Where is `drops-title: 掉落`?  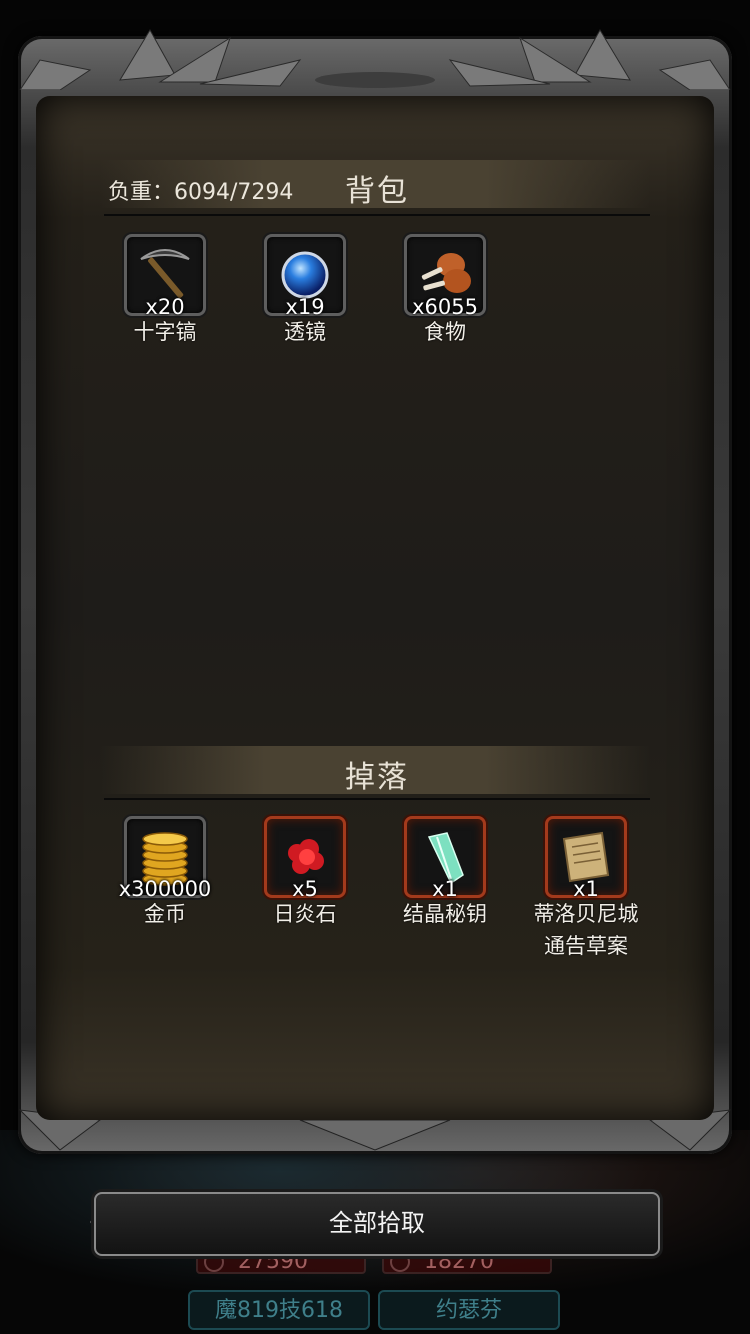
drops-title: 掉落 is located at coordinates (377, 777).